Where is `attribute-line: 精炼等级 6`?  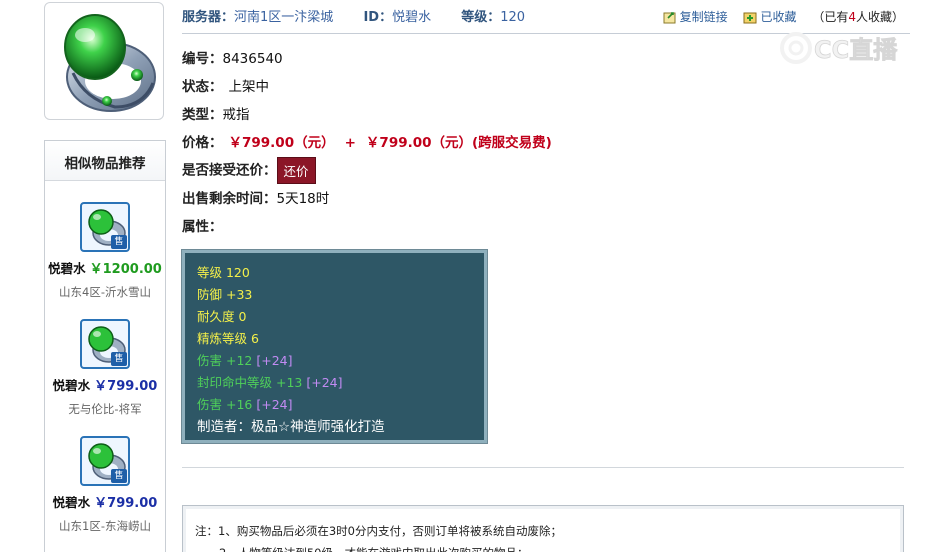
attribute-line: 精炼等级 6 is located at coordinates (228, 338).